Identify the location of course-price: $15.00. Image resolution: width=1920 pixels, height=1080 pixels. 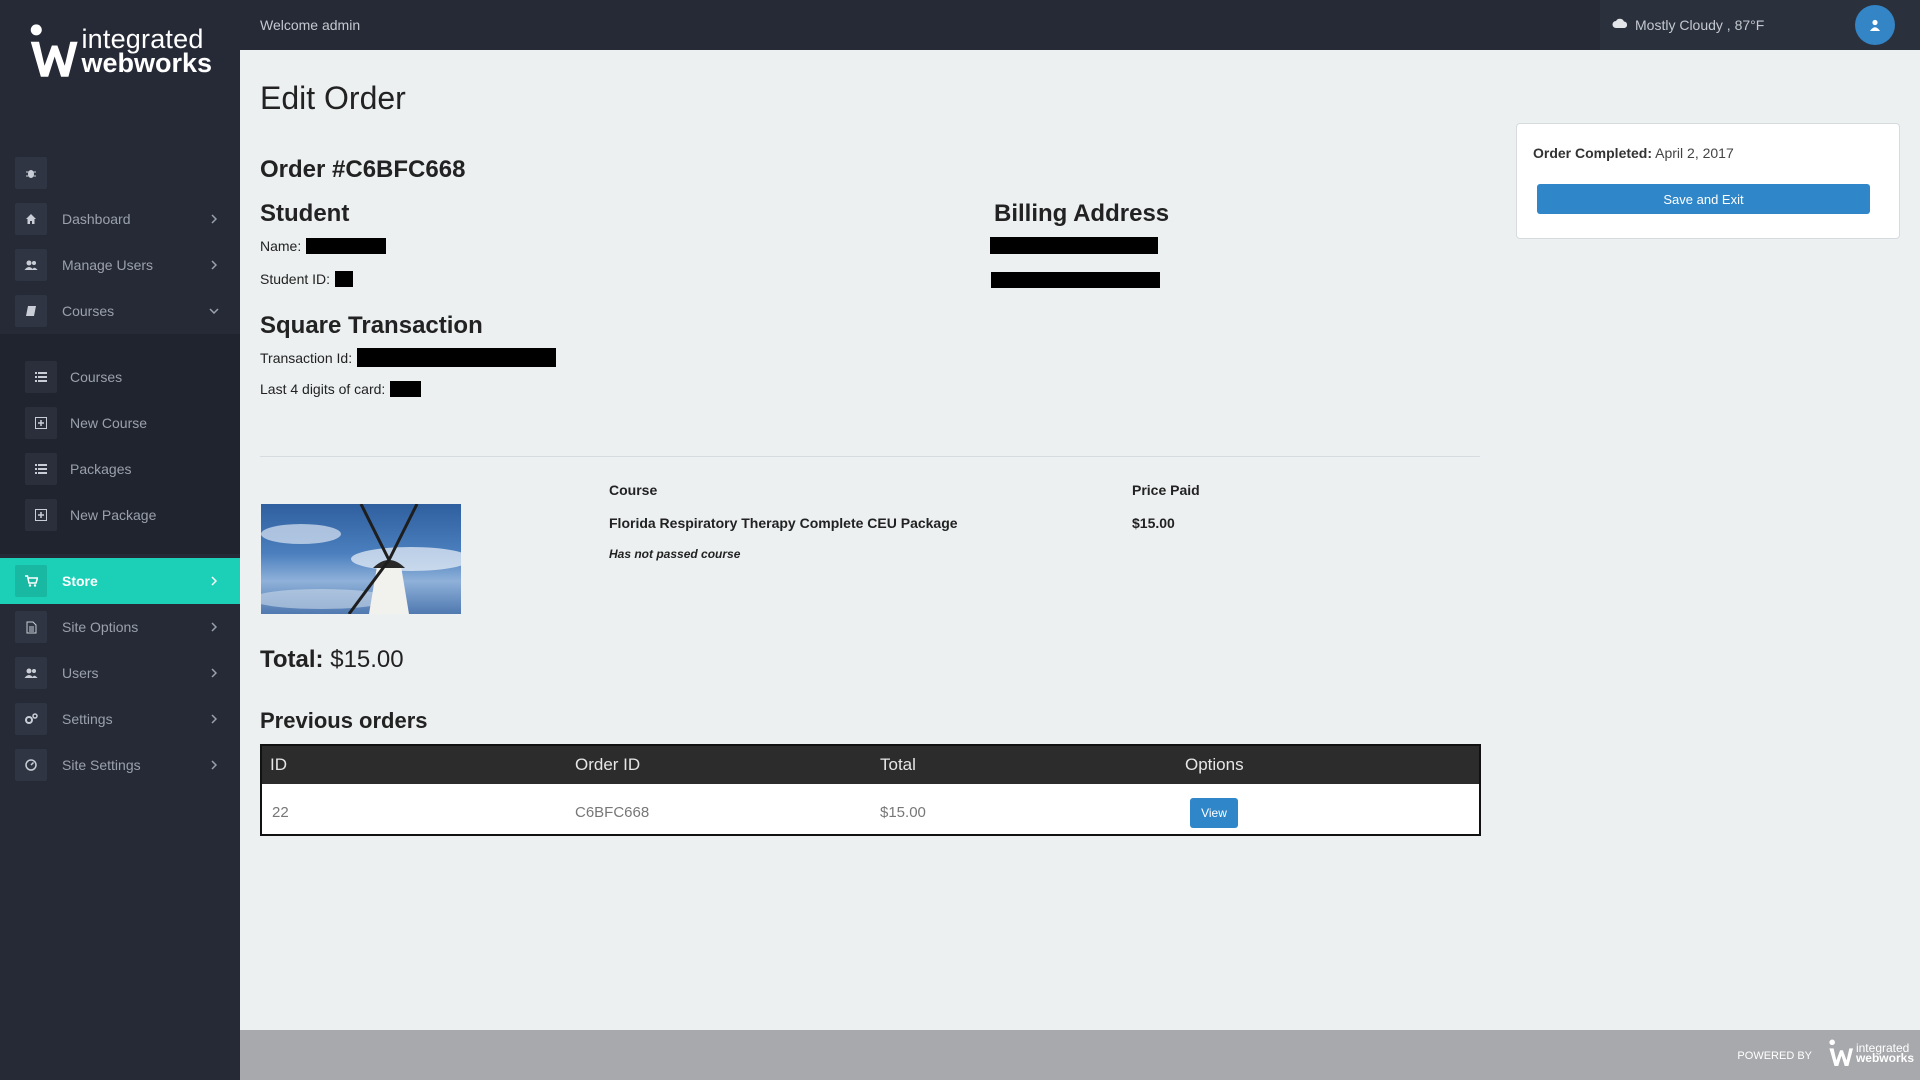
(1153, 523).